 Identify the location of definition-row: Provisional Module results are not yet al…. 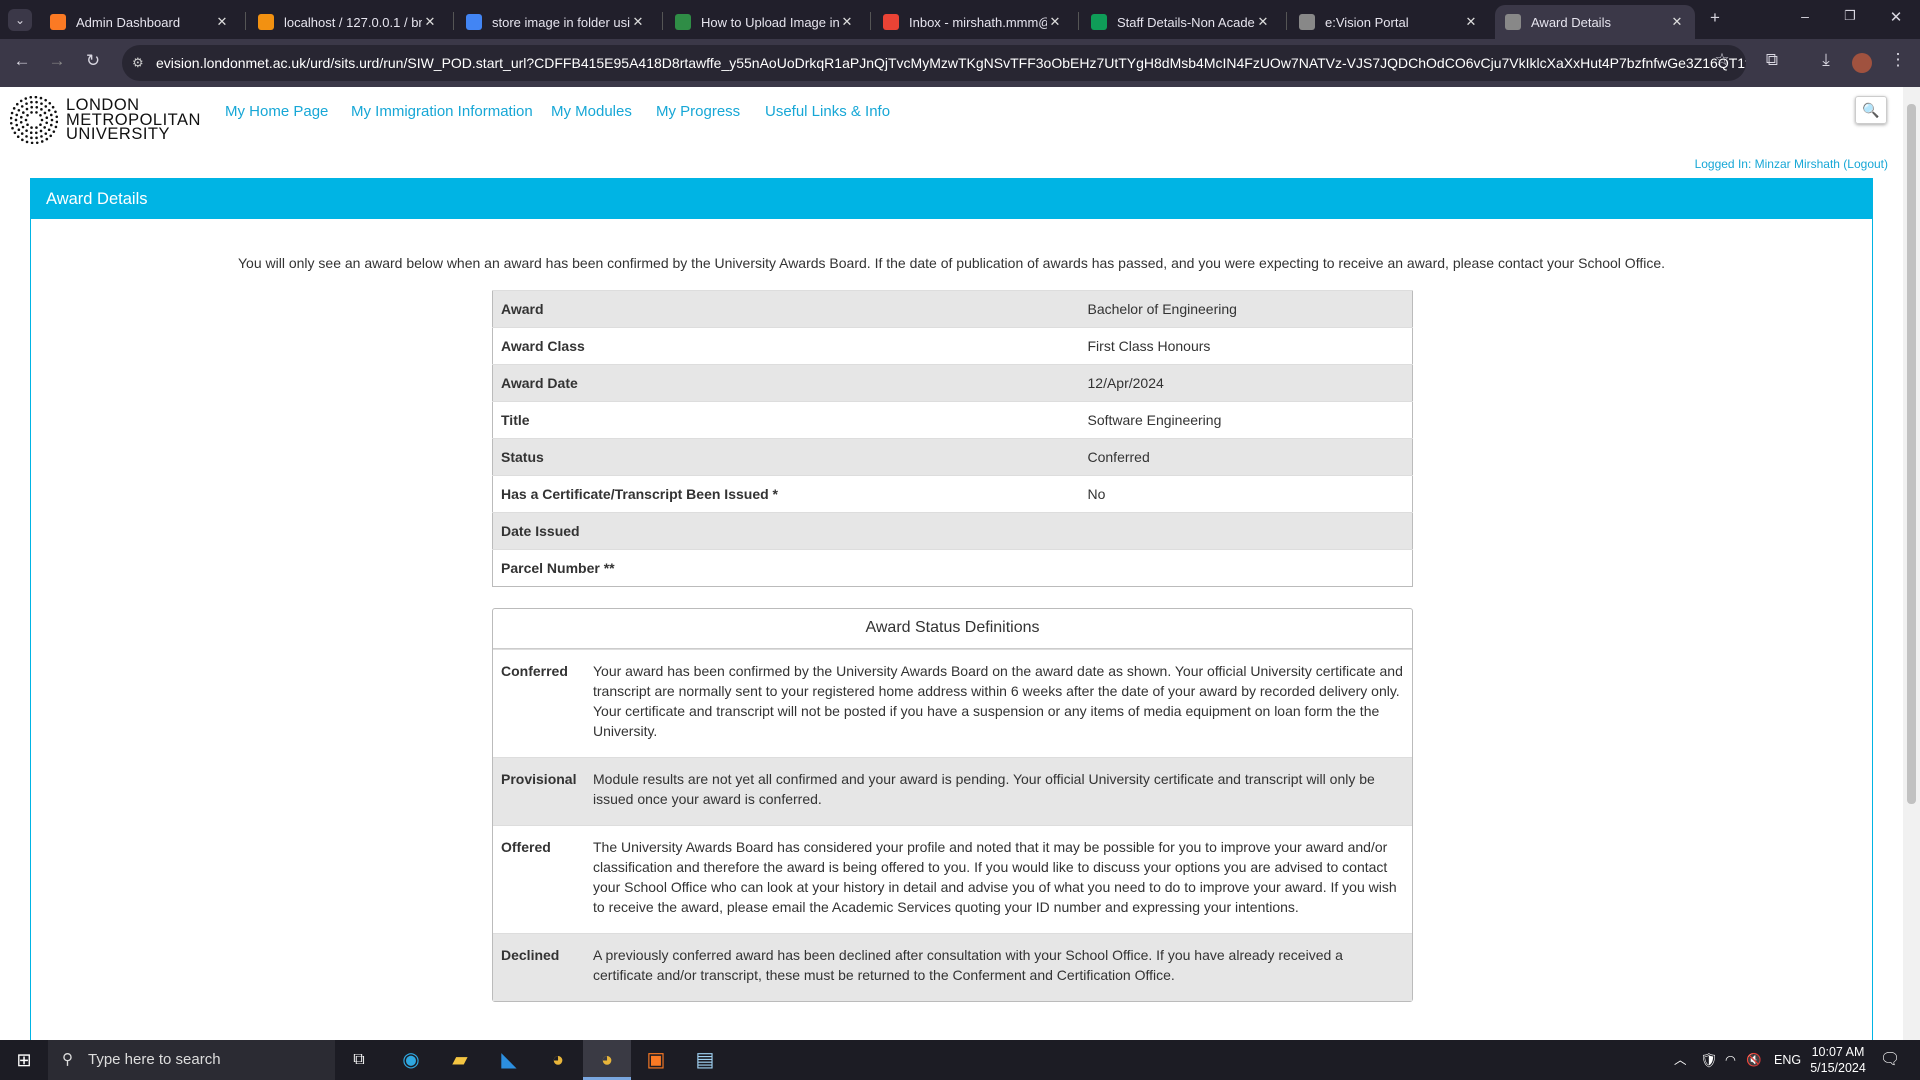
(952, 791).